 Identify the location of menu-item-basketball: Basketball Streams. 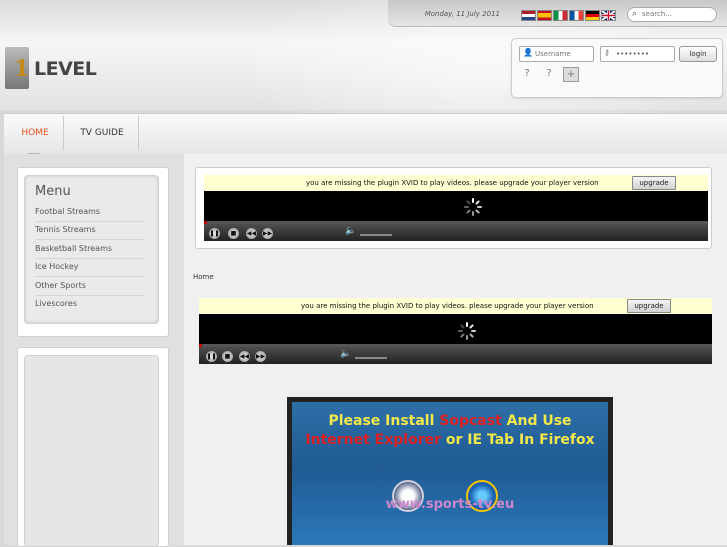
(90, 249).